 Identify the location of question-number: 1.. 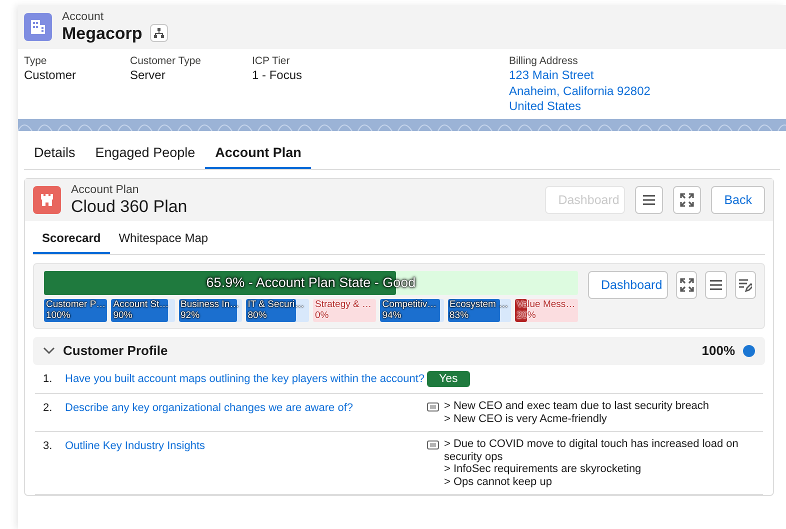
(48, 379).